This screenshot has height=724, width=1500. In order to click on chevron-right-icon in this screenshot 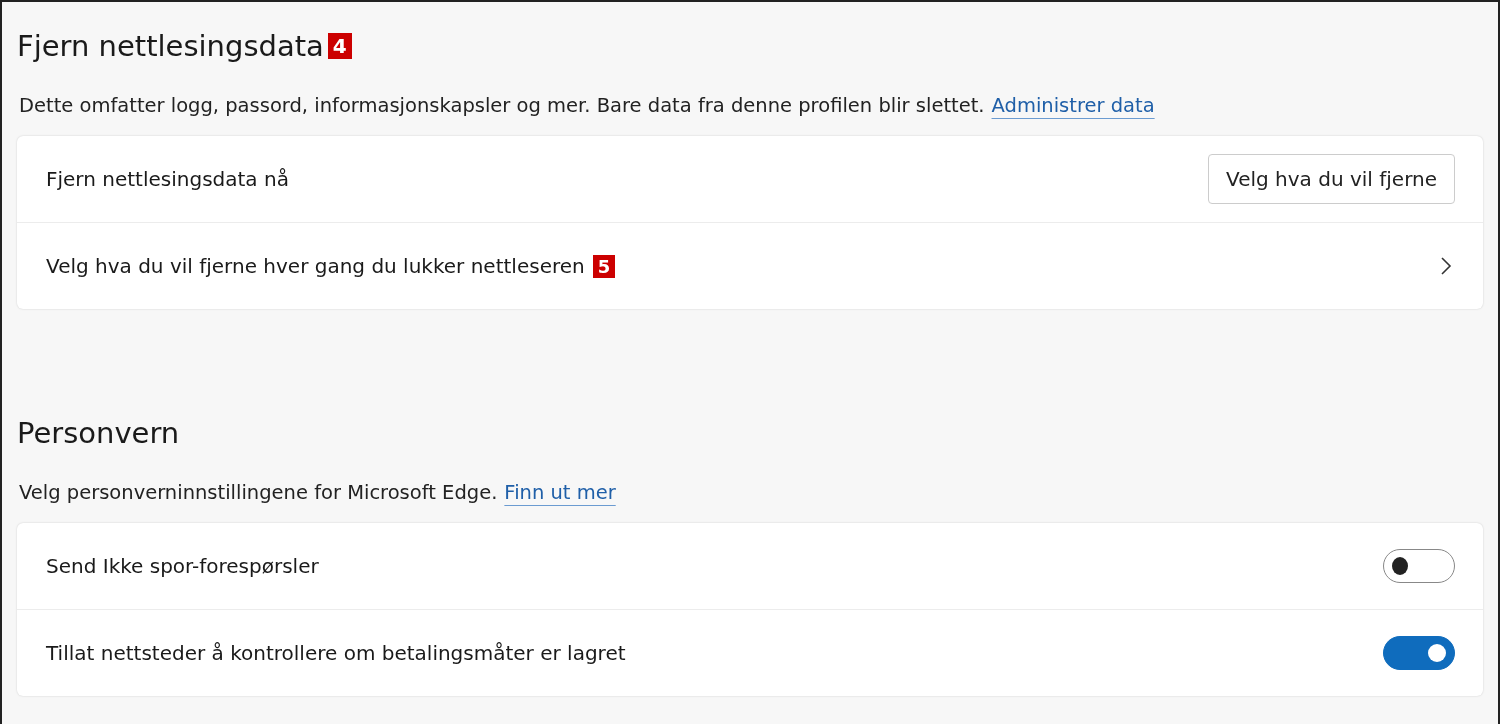, I will do `click(1446, 266)`.